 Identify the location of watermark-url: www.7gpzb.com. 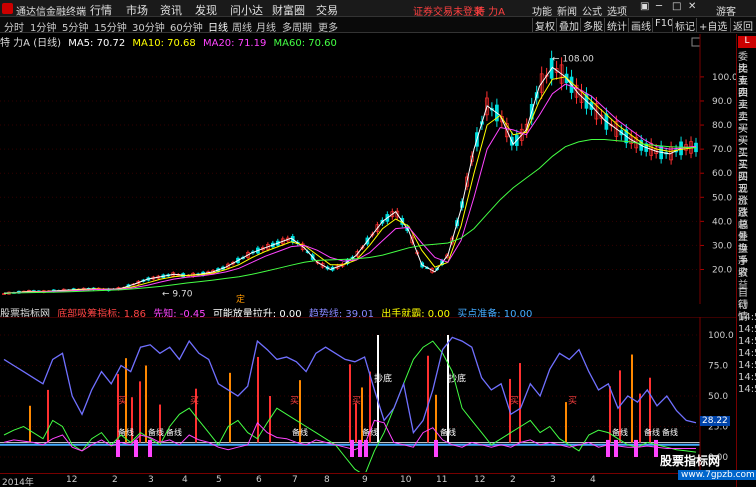
(717, 475).